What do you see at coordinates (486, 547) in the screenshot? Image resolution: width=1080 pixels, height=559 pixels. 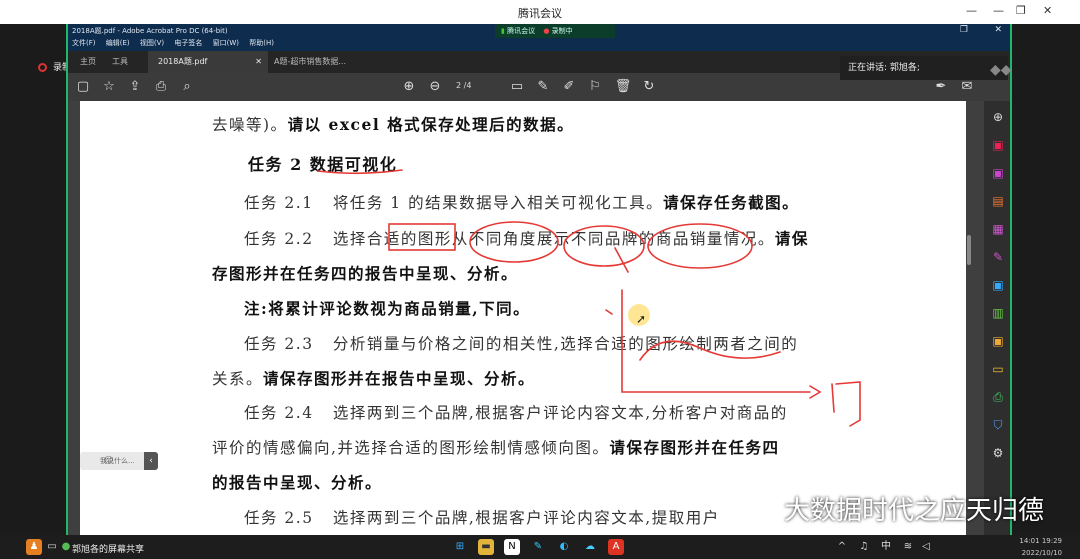 I see `file-explorer-icon: ▬` at bounding box center [486, 547].